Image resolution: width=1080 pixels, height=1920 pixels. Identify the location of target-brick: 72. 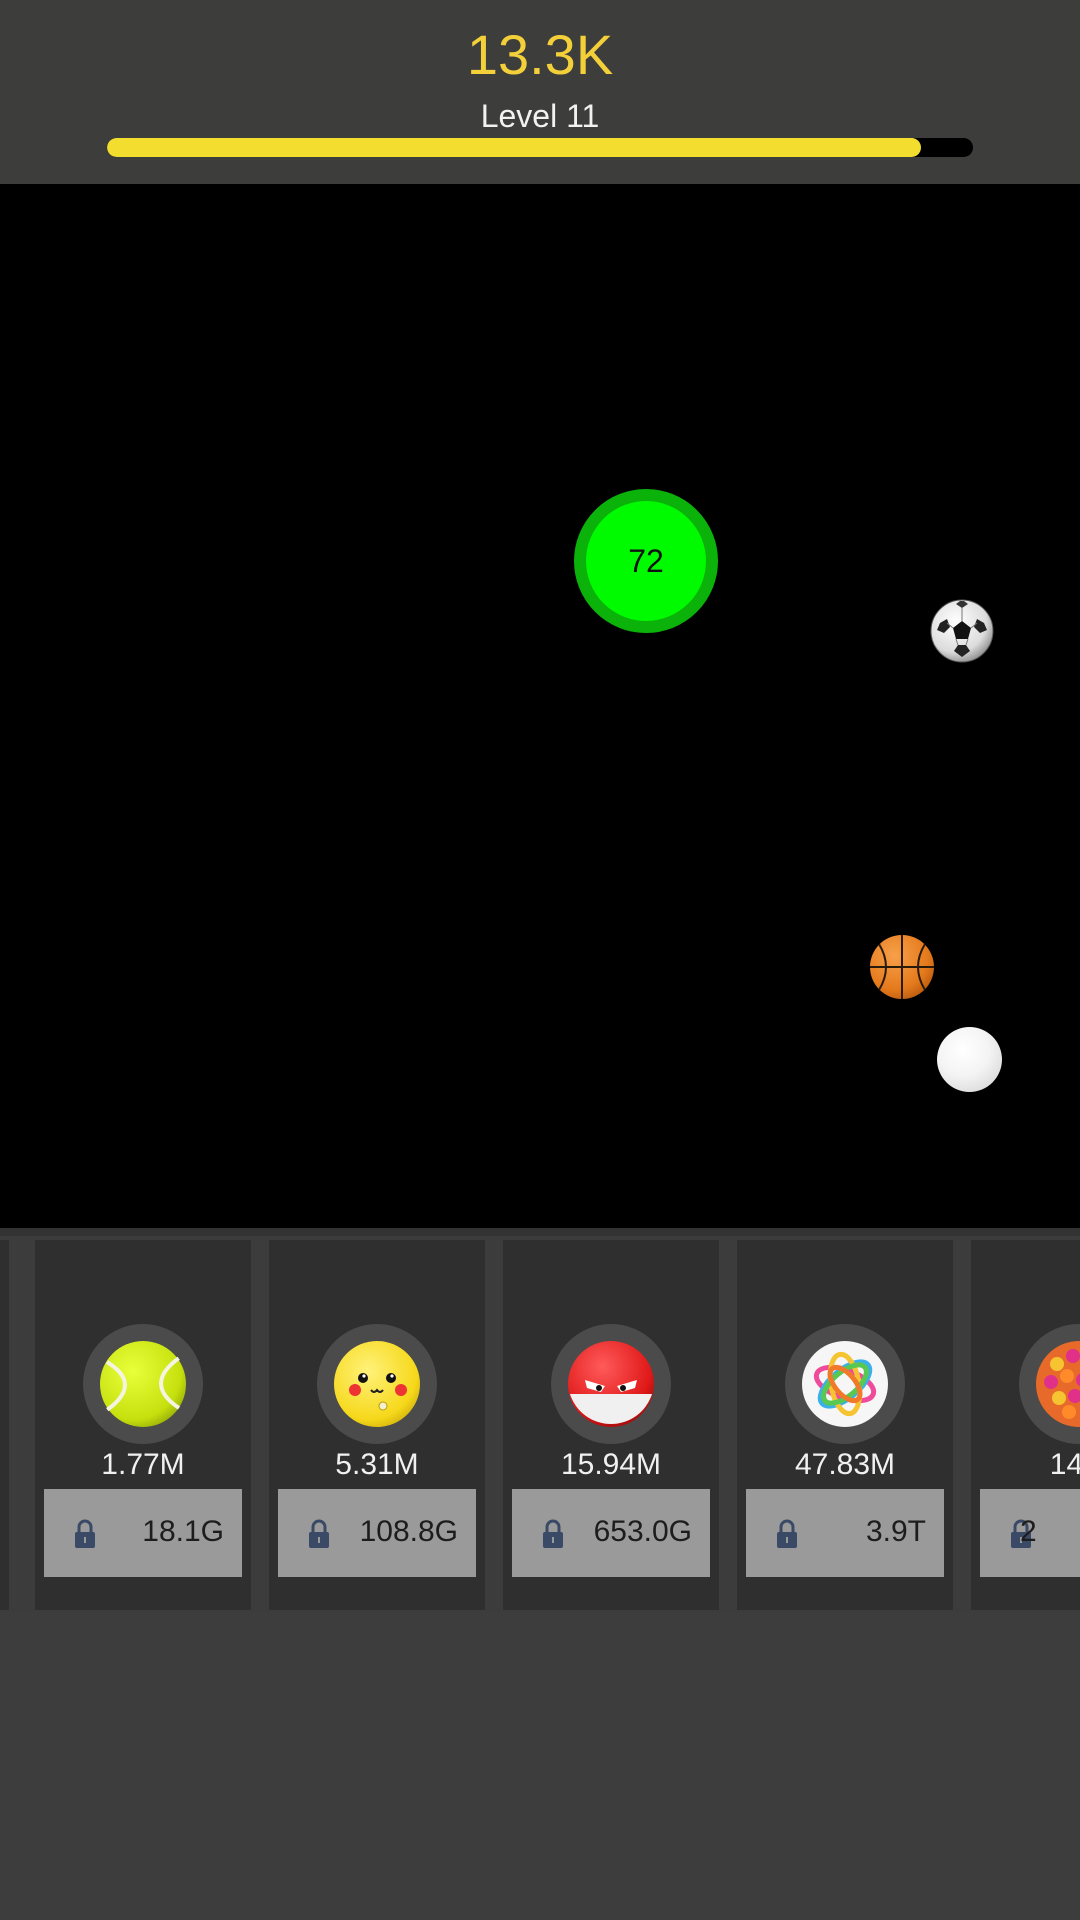
(646, 561).